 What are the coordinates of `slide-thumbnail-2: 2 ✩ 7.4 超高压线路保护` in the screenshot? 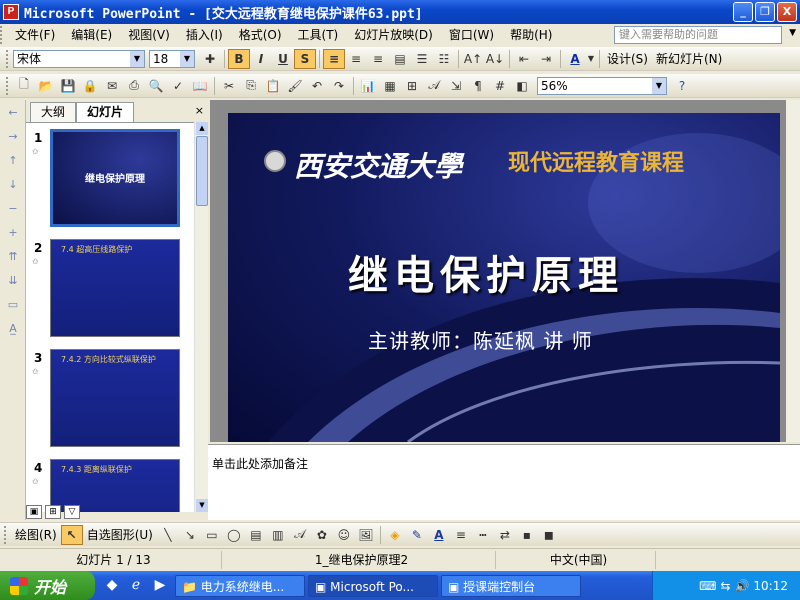 It's located at (111, 289).